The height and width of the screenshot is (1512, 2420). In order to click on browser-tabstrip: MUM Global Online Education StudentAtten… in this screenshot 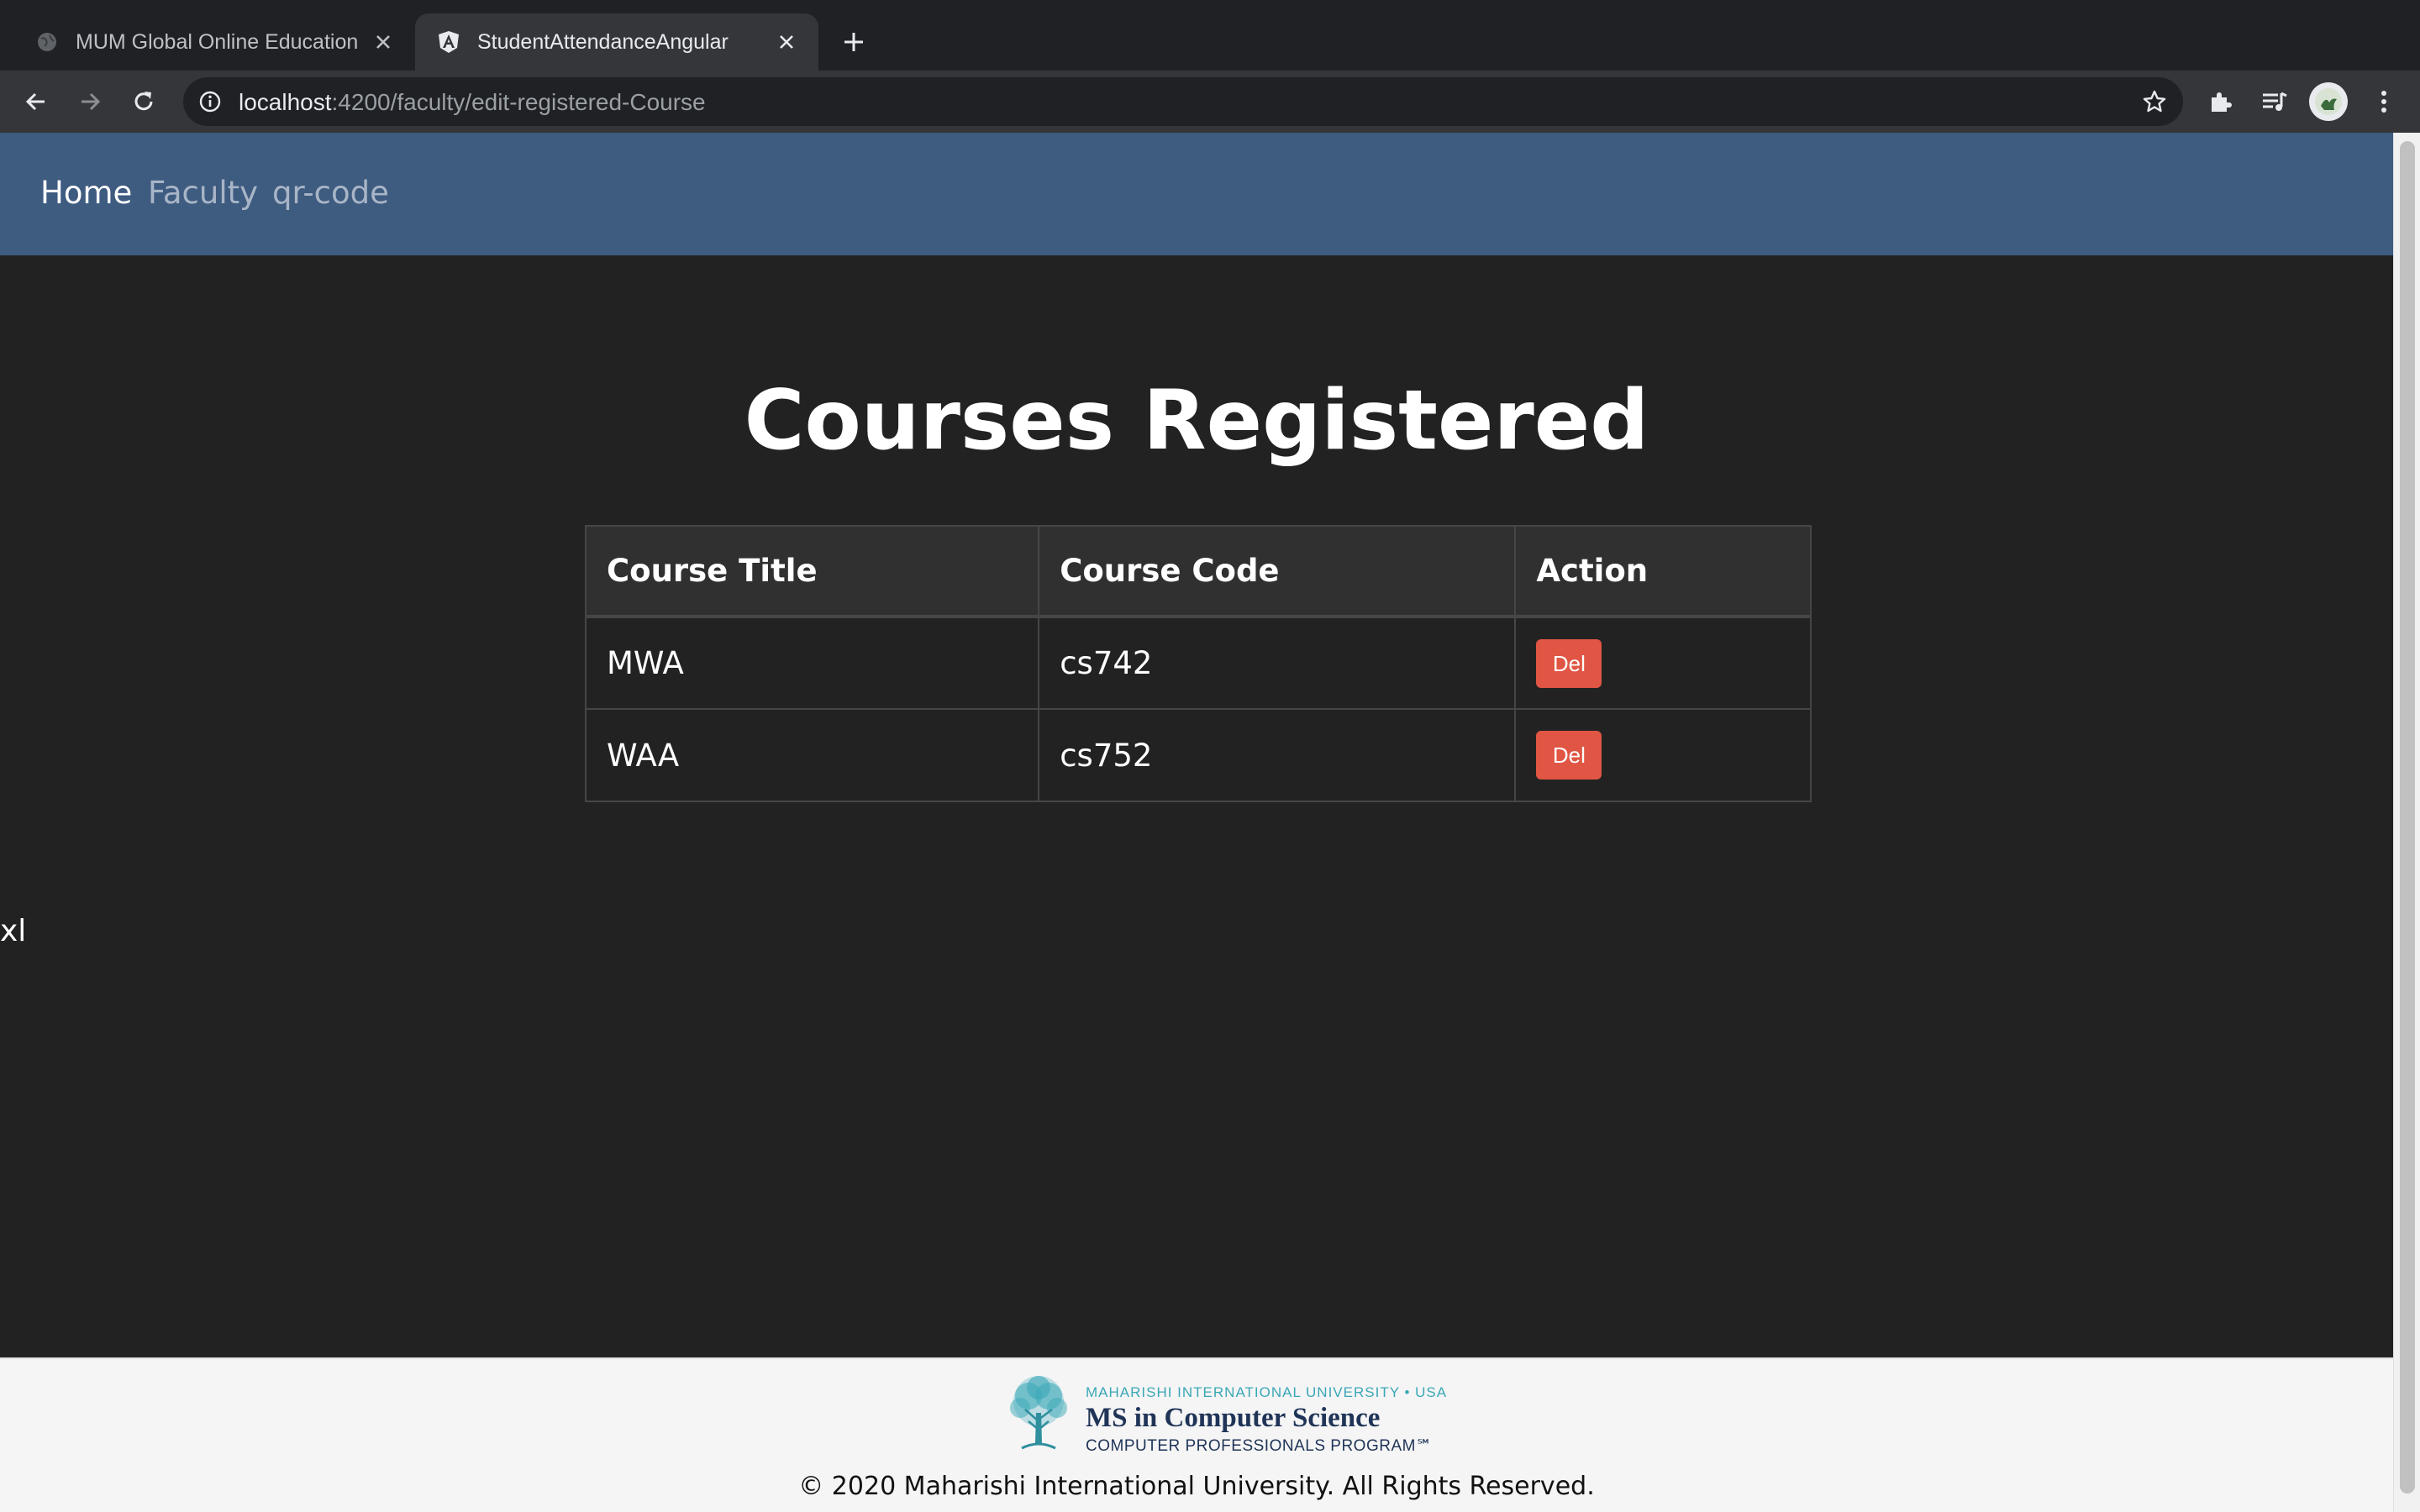, I will do `click(1210, 35)`.